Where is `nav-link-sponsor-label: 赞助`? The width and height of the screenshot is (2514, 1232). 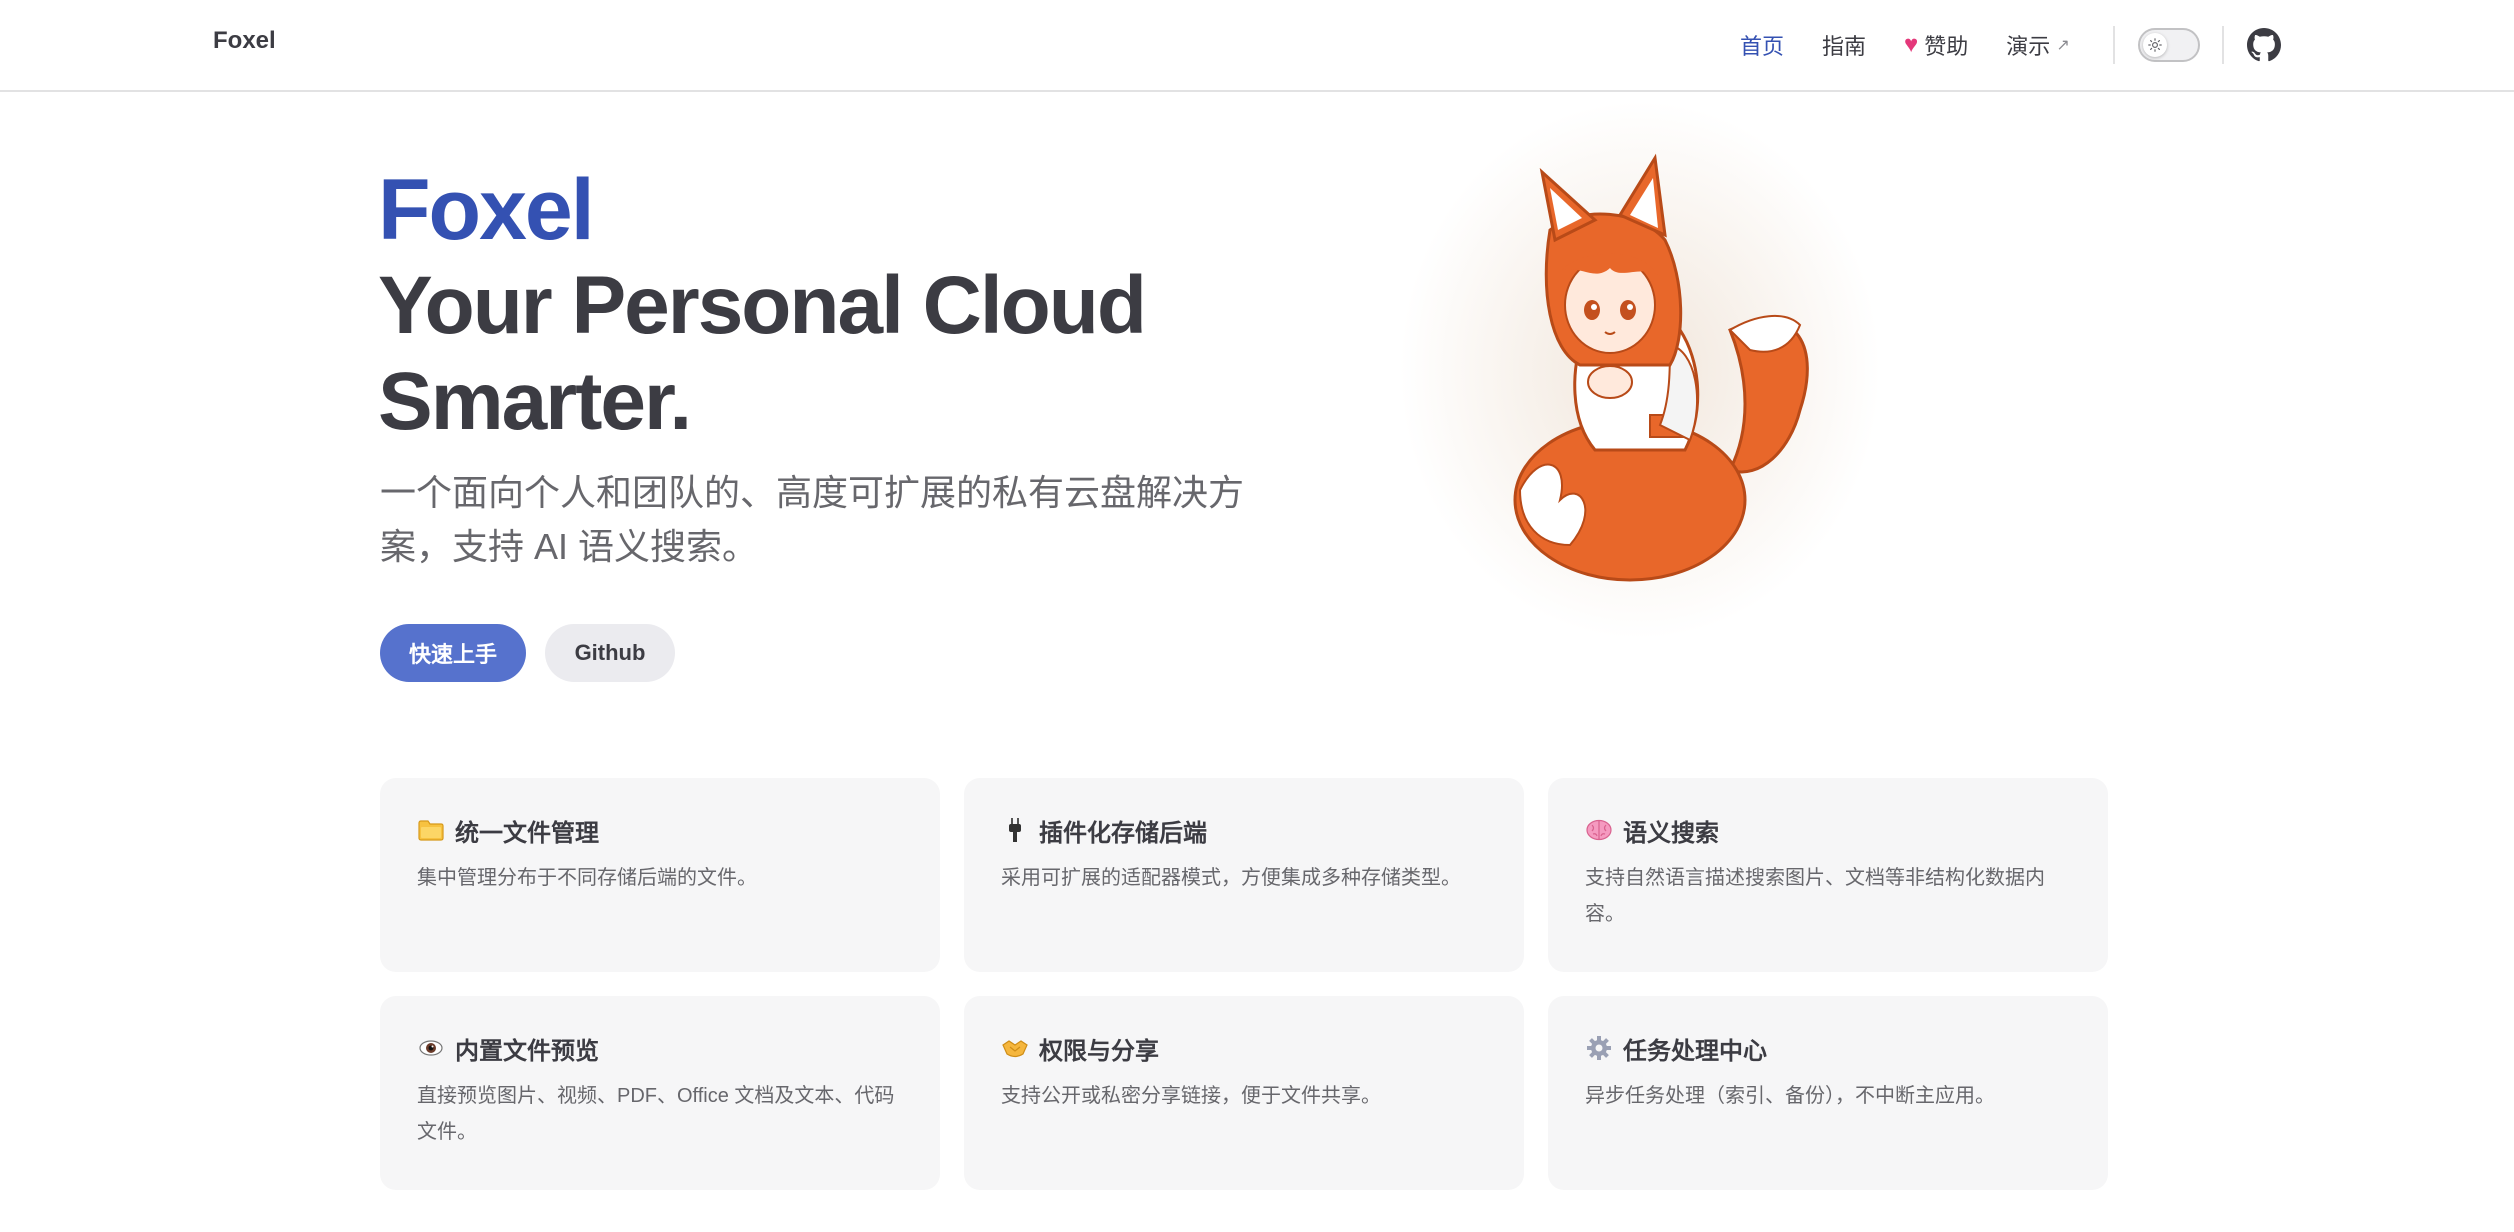 nav-link-sponsor-label: 赞助 is located at coordinates (1946, 46).